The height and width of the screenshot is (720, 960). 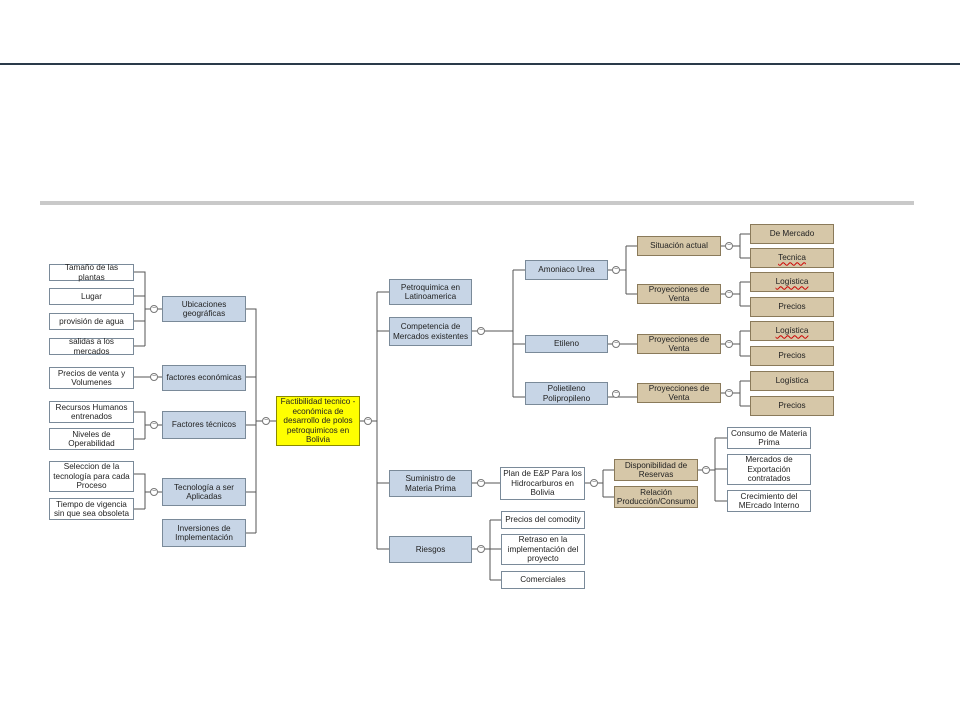 What do you see at coordinates (91, 346) in the screenshot?
I see `leaf-salidas-mercados: salidas a los mercados` at bounding box center [91, 346].